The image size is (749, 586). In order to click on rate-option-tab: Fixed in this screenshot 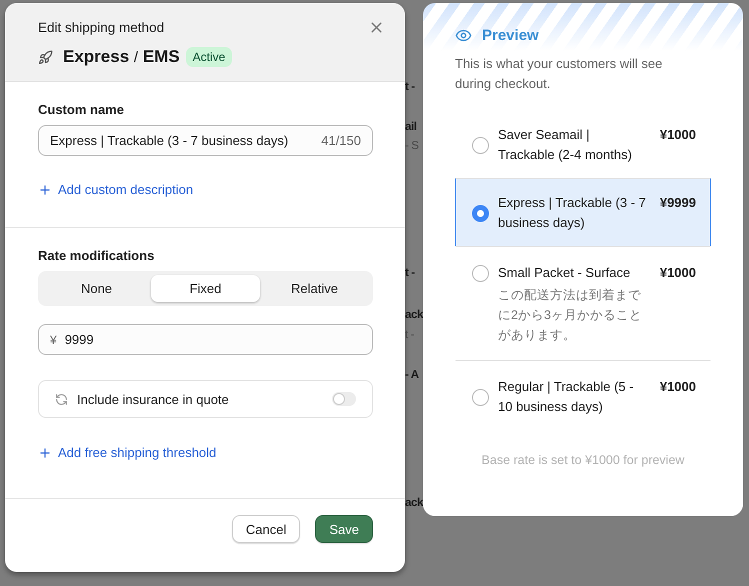, I will do `click(205, 288)`.